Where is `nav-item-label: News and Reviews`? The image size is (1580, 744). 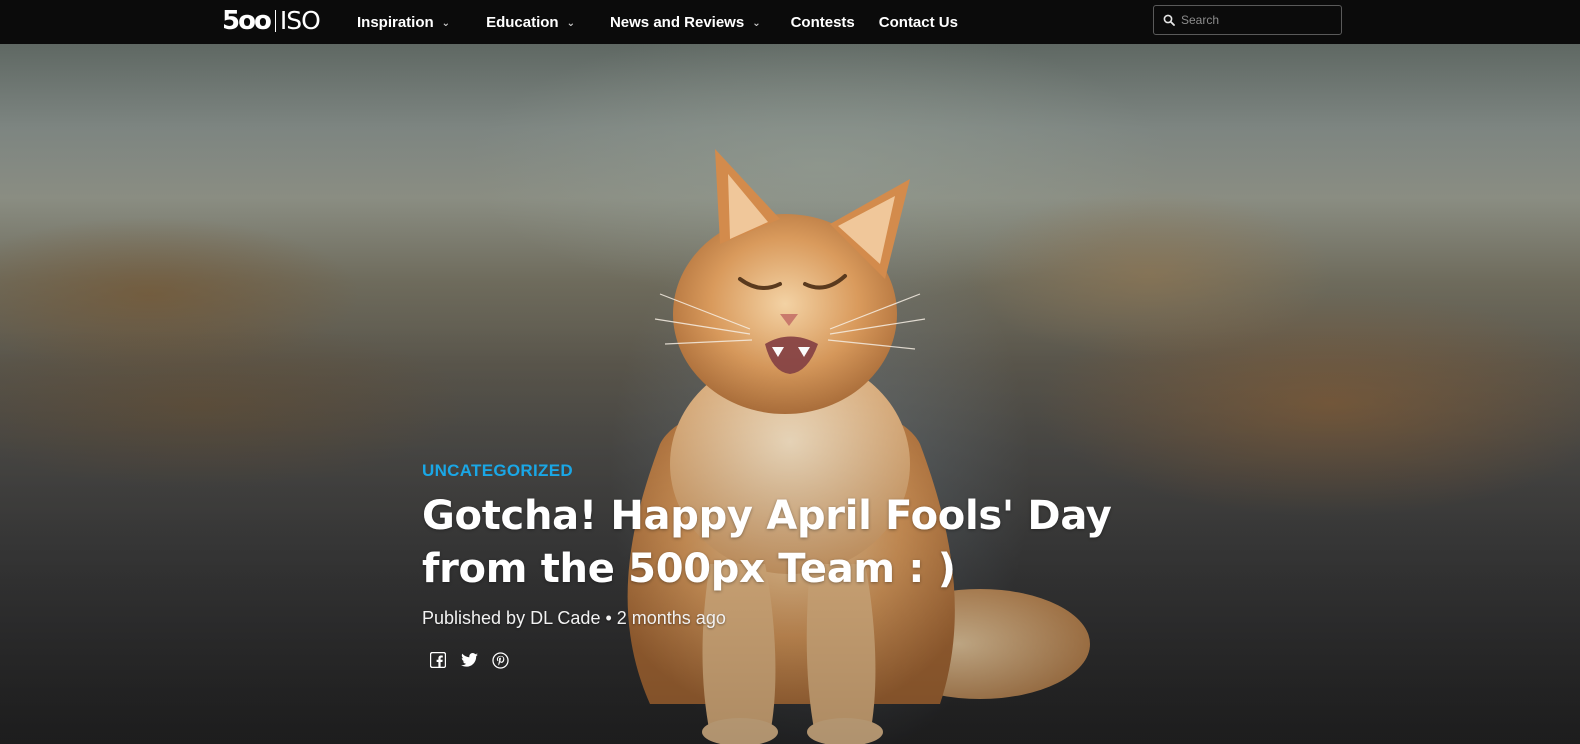 nav-item-label: News and Reviews is located at coordinates (677, 22).